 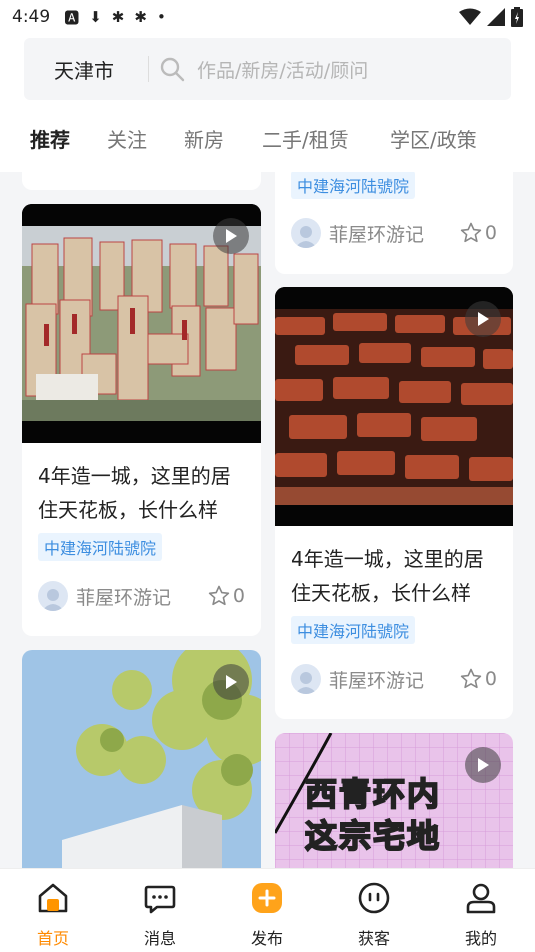 What do you see at coordinates (118, 17) in the screenshot?
I see `bug-icon: ✱` at bounding box center [118, 17].